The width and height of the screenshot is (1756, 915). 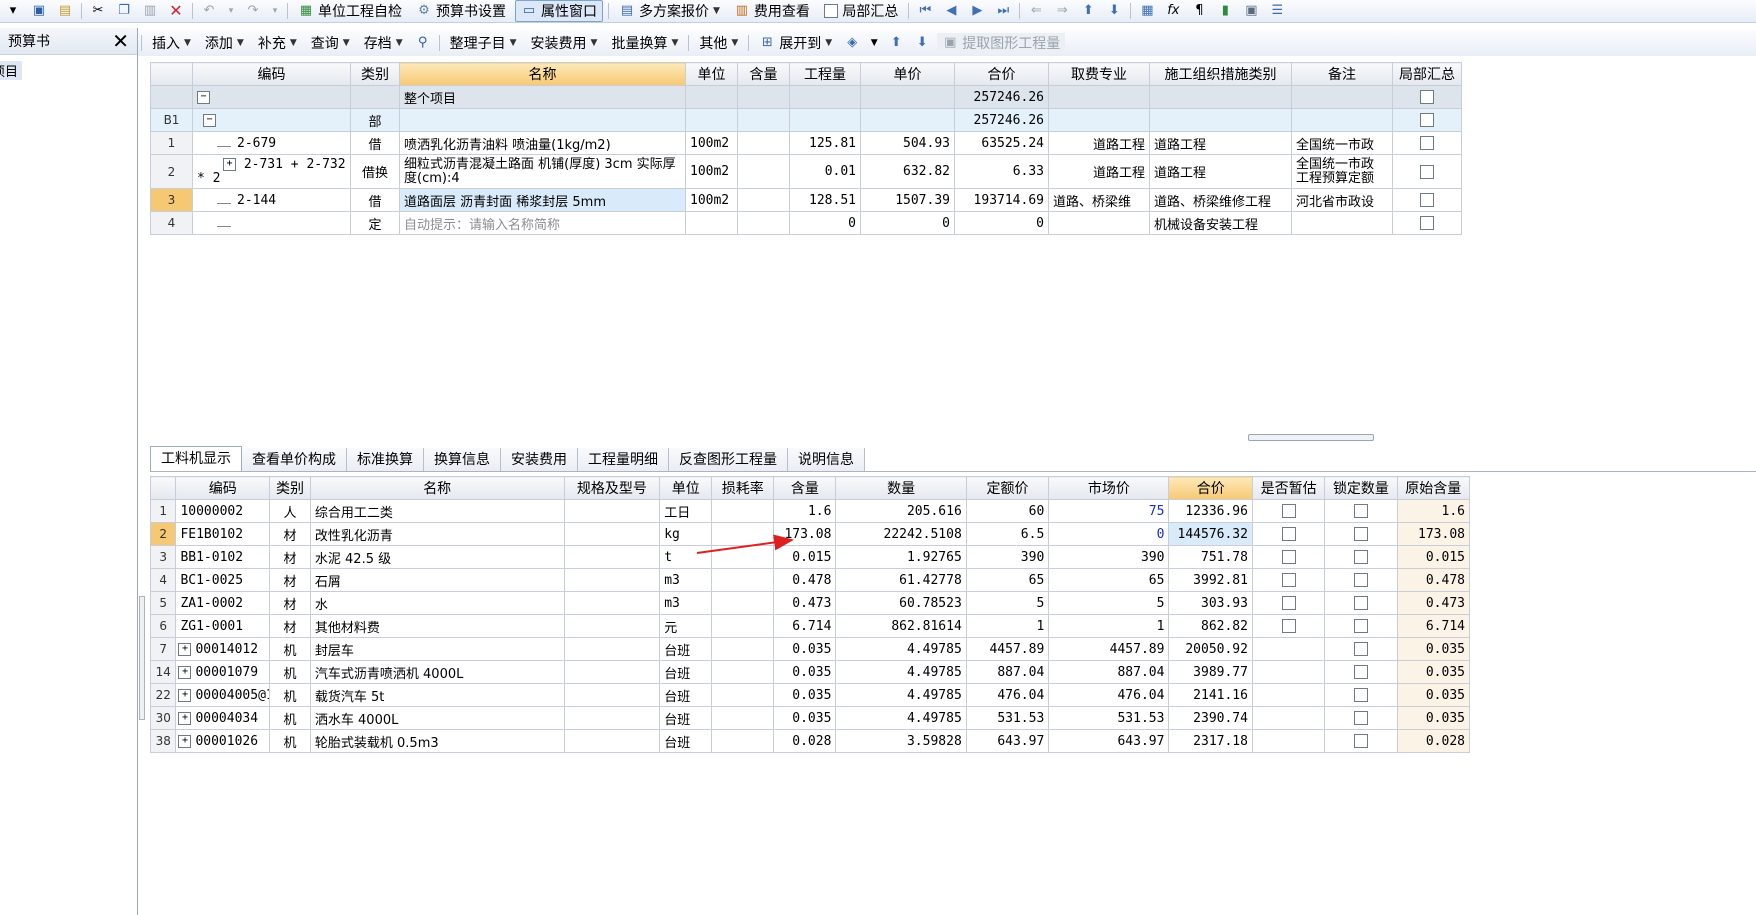 What do you see at coordinates (1342, 97) in the screenshot?
I see `remark-cell` at bounding box center [1342, 97].